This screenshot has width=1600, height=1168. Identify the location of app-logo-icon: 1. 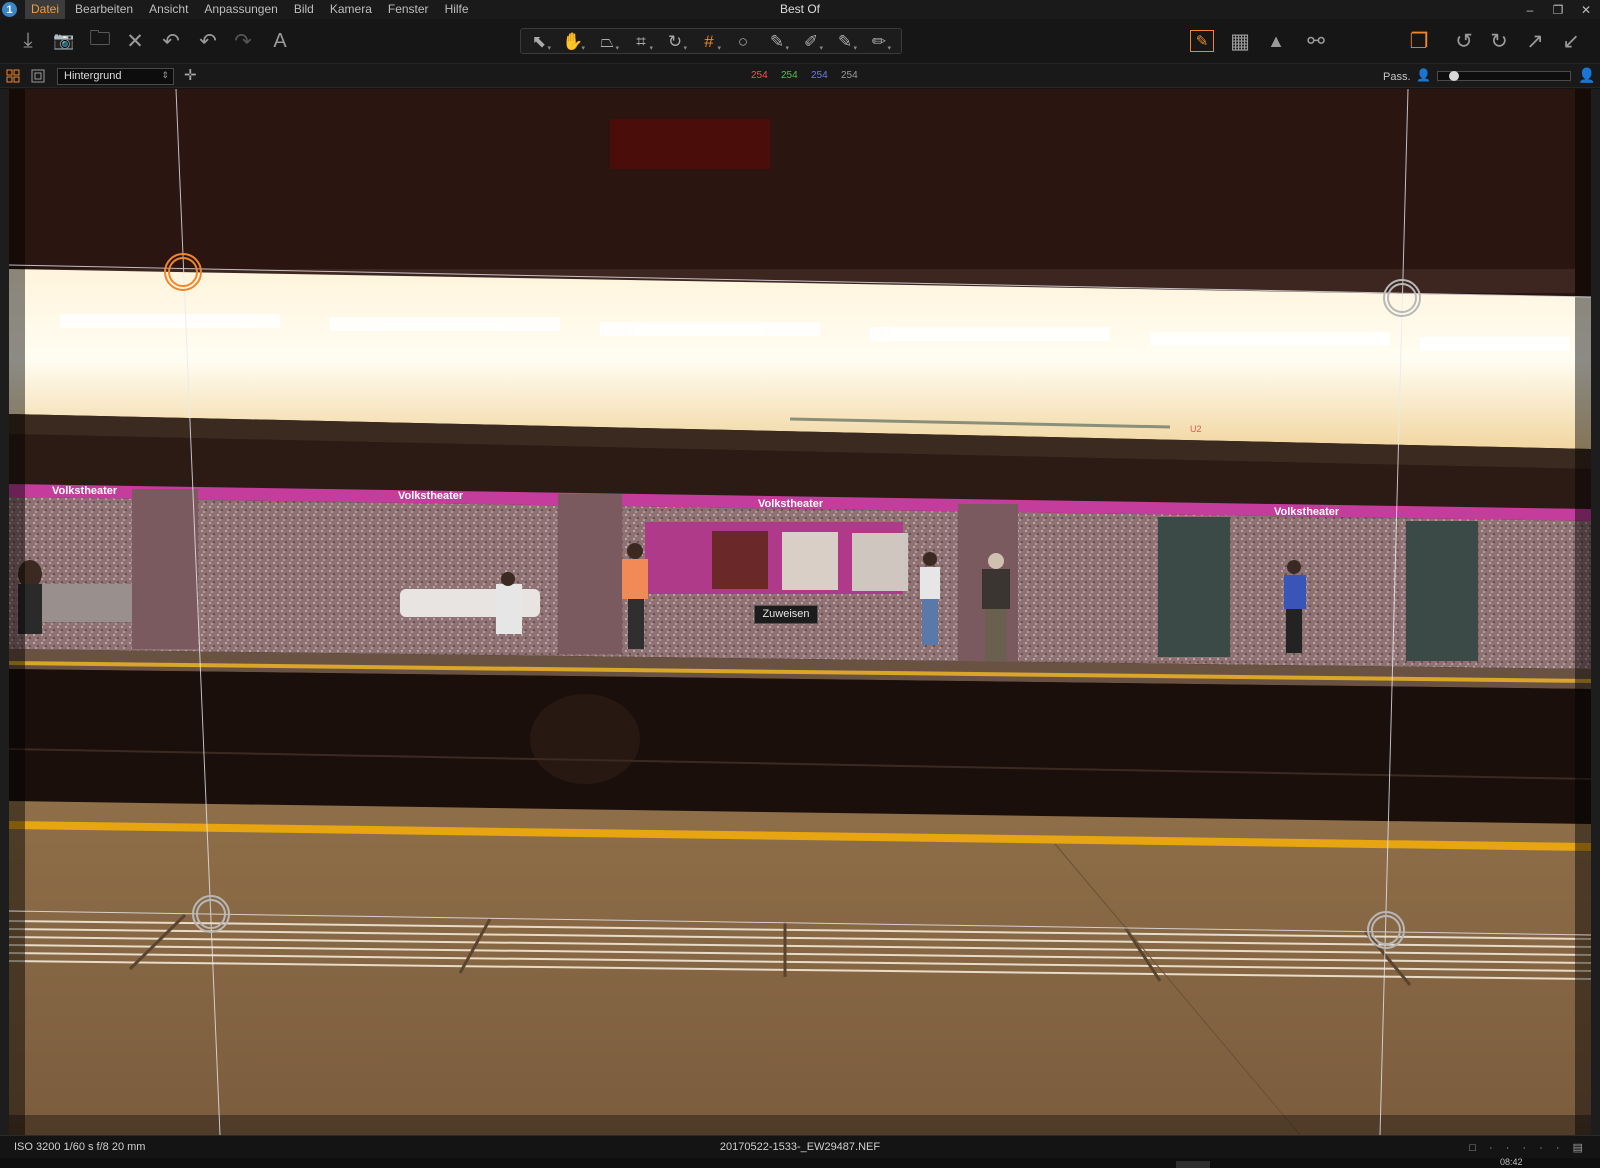
(9, 9).